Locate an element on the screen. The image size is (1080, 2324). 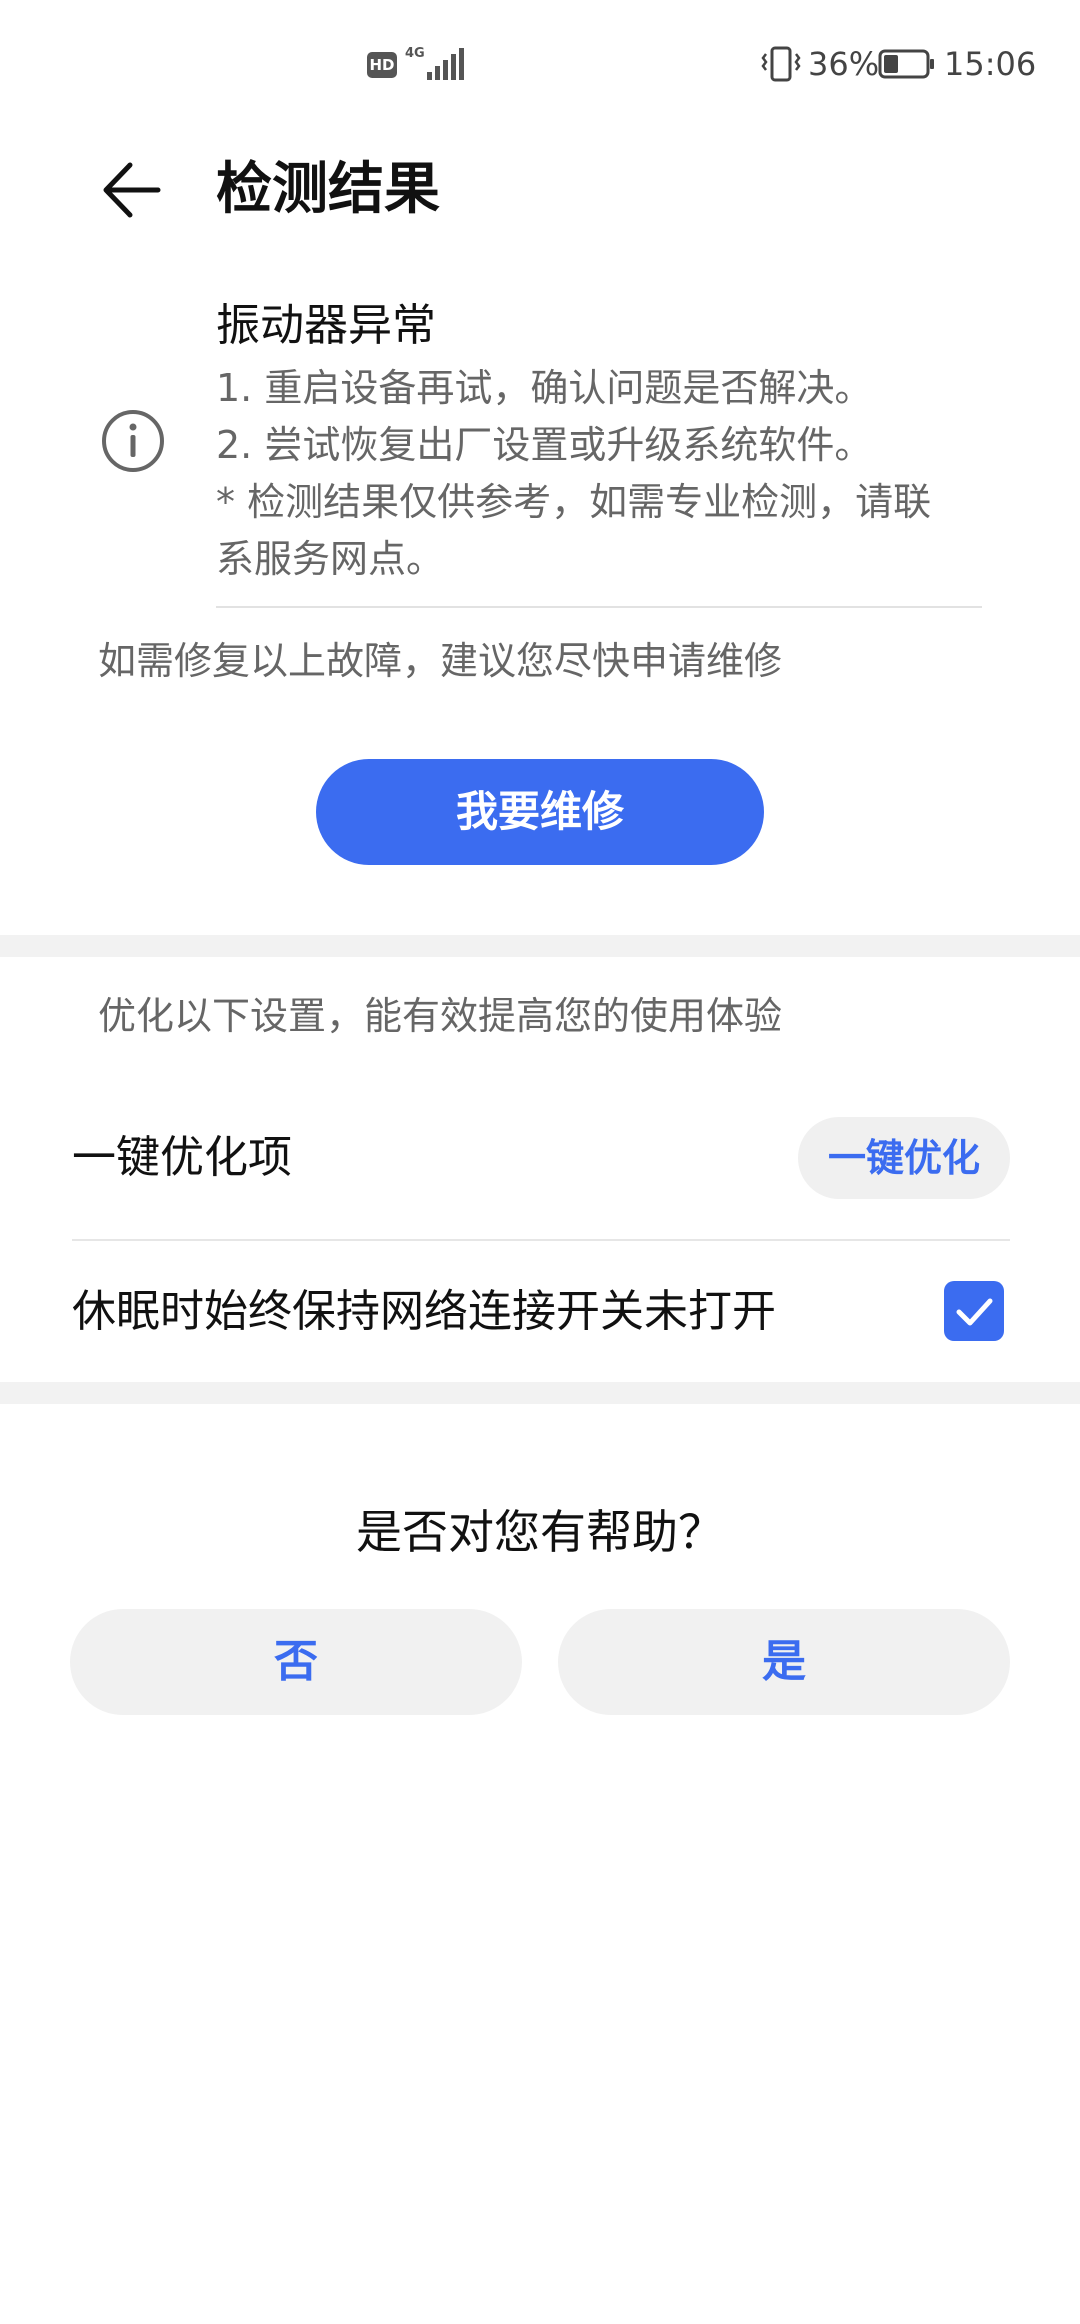
feedback-question: 是否对您有帮助？ is located at coordinates (540, 1532).